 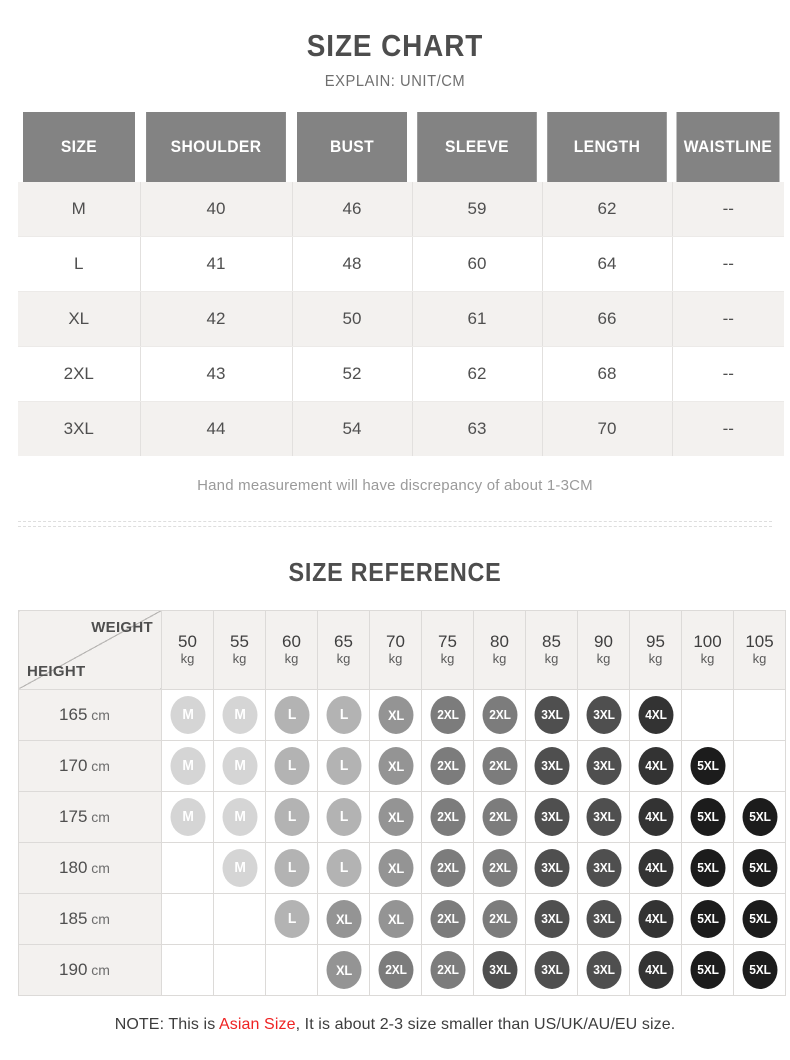 I want to click on table-row: L 41 48 60 64 --, so click(x=401, y=264).